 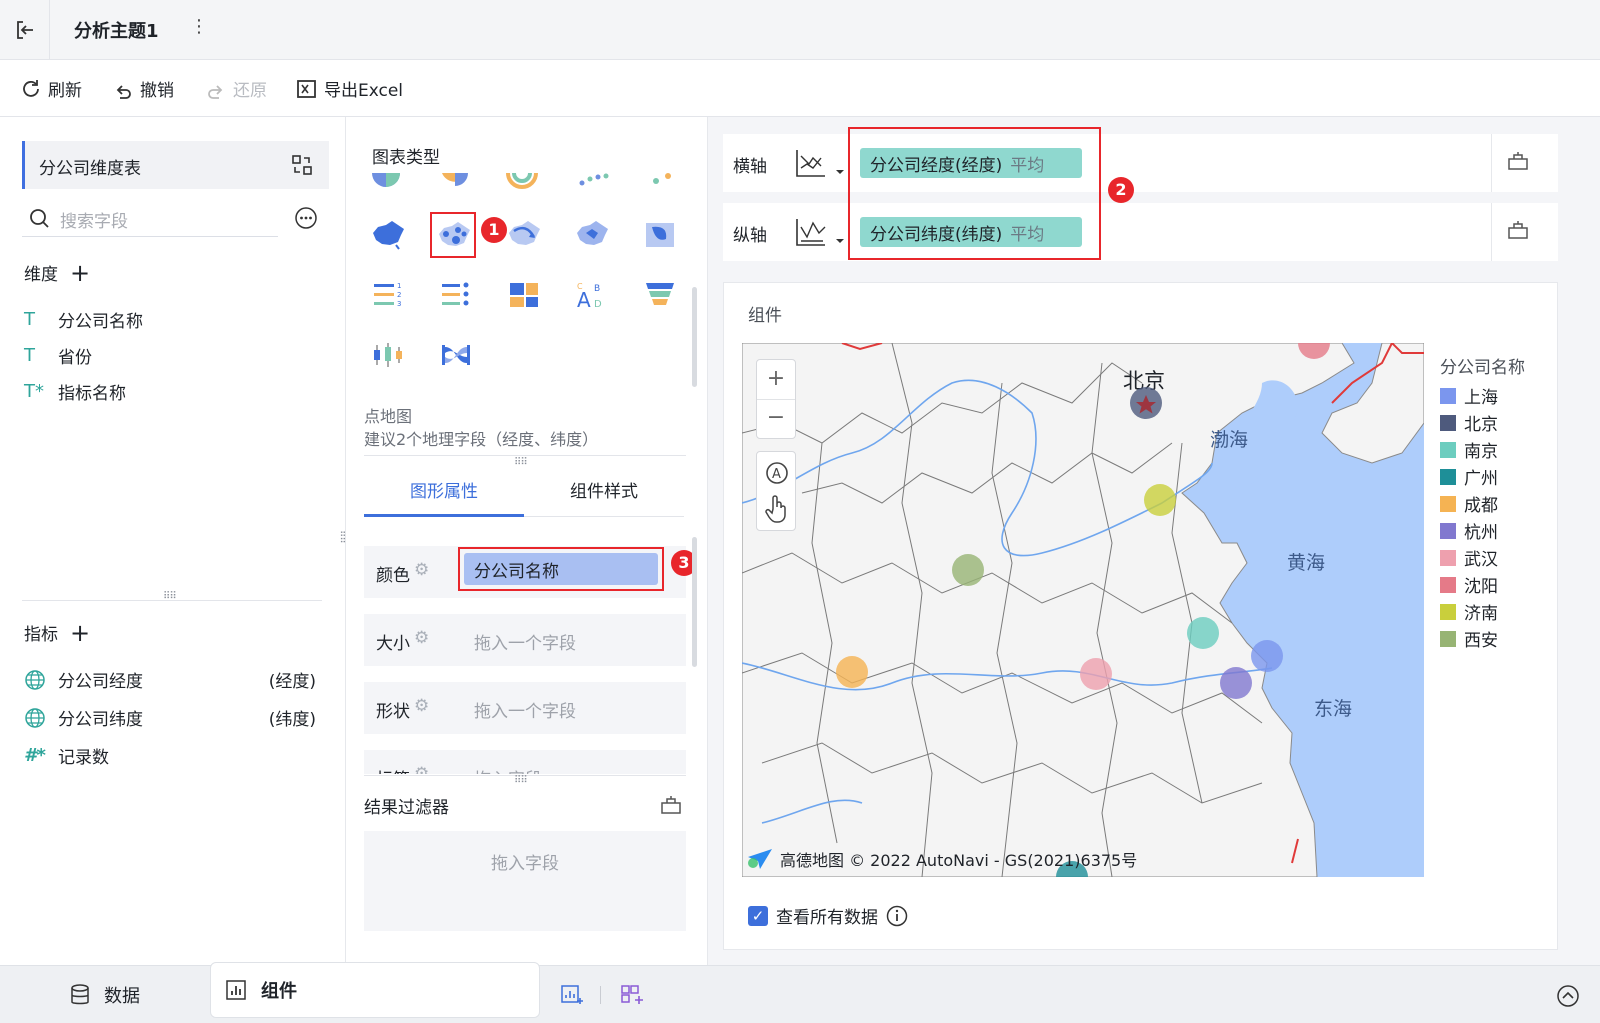 What do you see at coordinates (80, 273) in the screenshot?
I see `add-dimension-icon: +` at bounding box center [80, 273].